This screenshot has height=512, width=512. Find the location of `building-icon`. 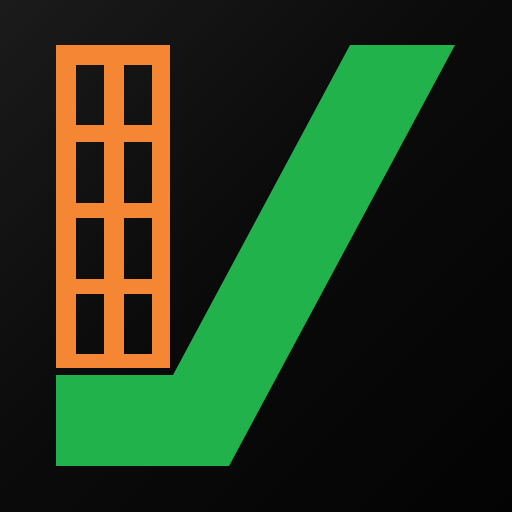

building-icon is located at coordinates (113, 206).